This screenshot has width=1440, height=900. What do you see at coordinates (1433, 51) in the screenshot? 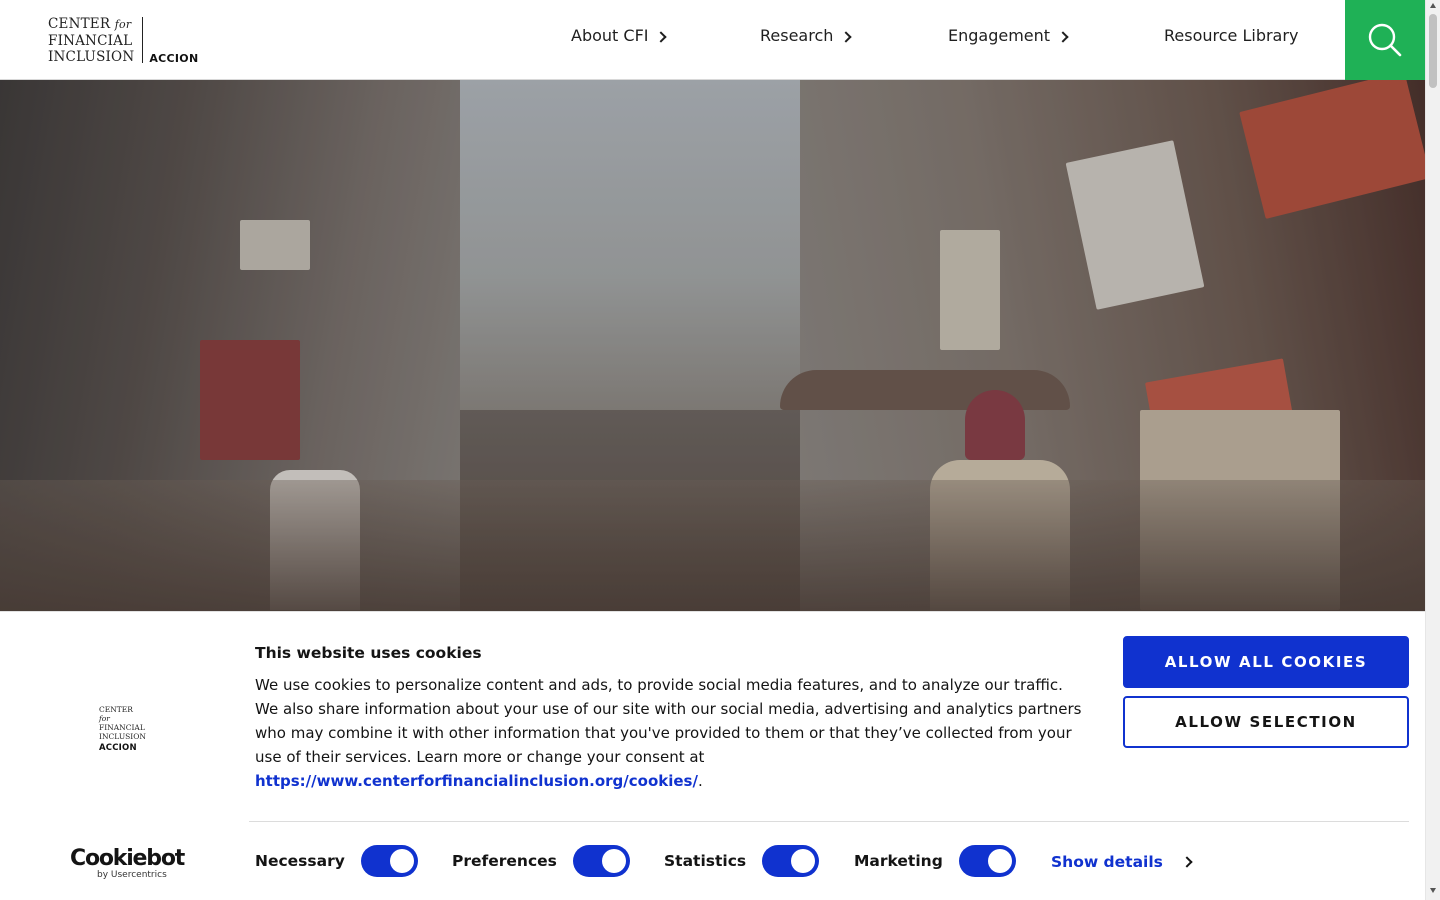
I see `scroll-thumb` at bounding box center [1433, 51].